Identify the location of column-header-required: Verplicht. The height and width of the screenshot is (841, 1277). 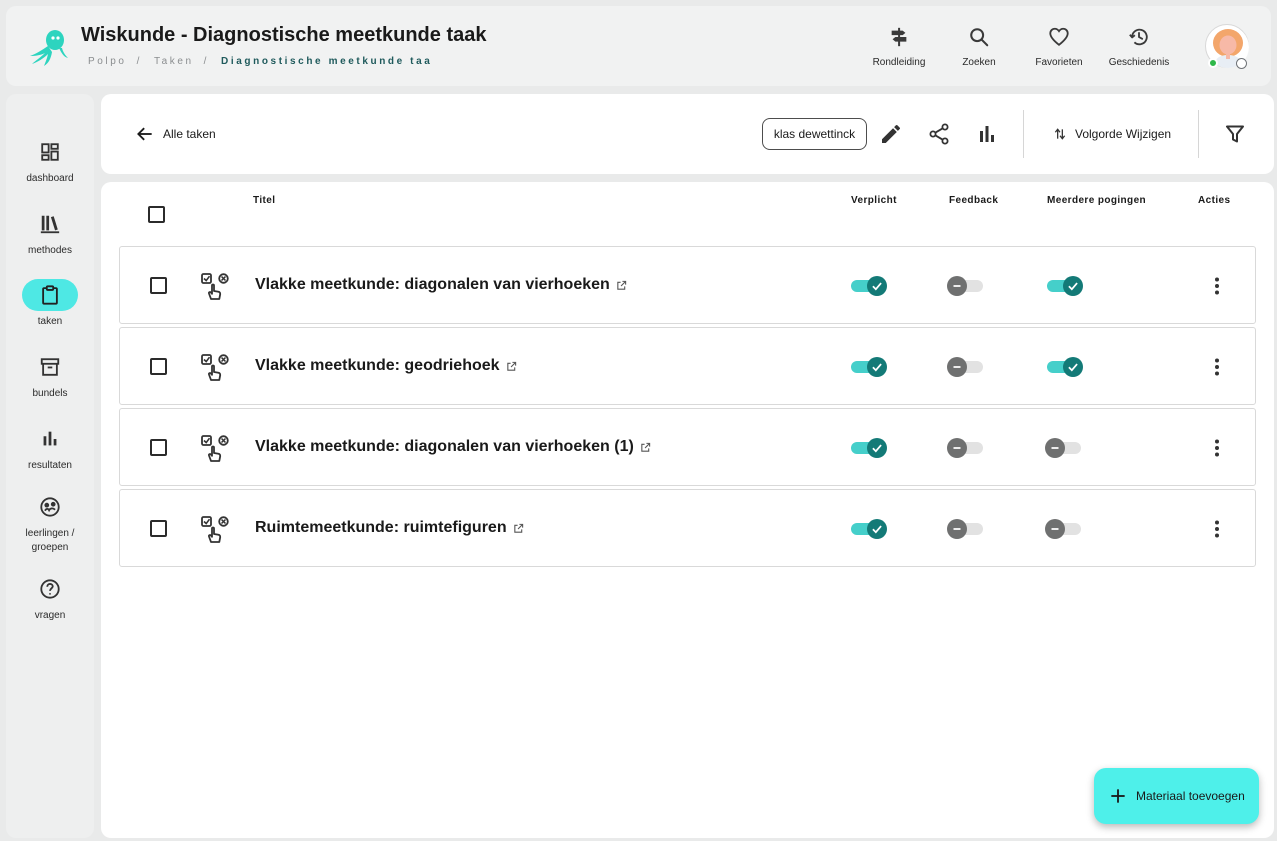
(874, 200).